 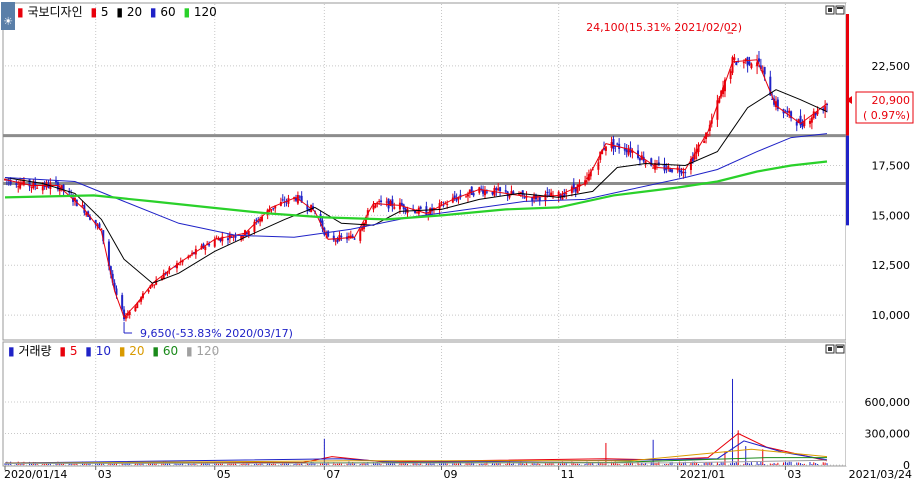 I want to click on price-y-tick-label: 15,000, so click(x=891, y=215).